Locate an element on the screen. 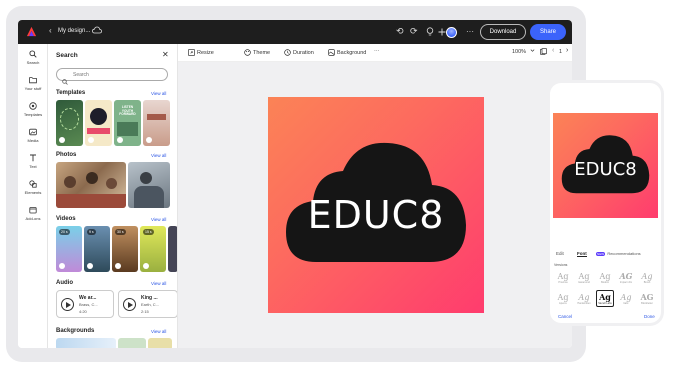  font-option: AG Impact Jim is located at coordinates (626, 278).